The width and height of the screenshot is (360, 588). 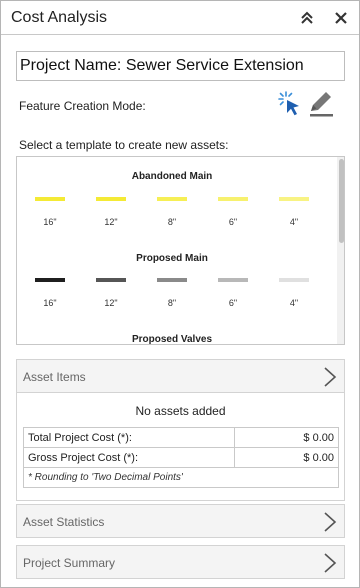 What do you see at coordinates (82, 106) in the screenshot?
I see `feature-creation-mode-label: Feature Creation Mode:` at bounding box center [82, 106].